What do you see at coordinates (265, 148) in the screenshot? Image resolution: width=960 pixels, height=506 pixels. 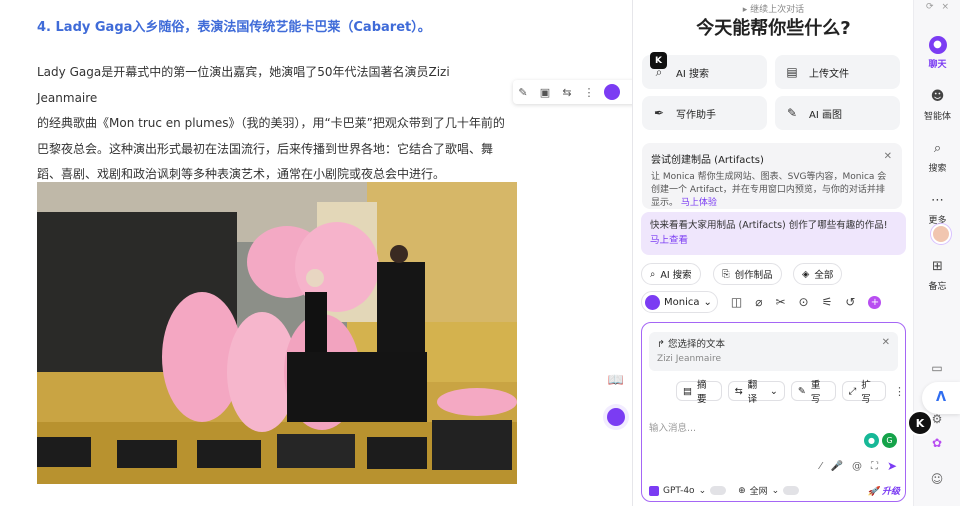 I see `paragraph-line: 巴黎夜总会。这种演出形式最初在法国流行，后来传播到世界各地：它结合了歌唱、舞` at bounding box center [265, 148].